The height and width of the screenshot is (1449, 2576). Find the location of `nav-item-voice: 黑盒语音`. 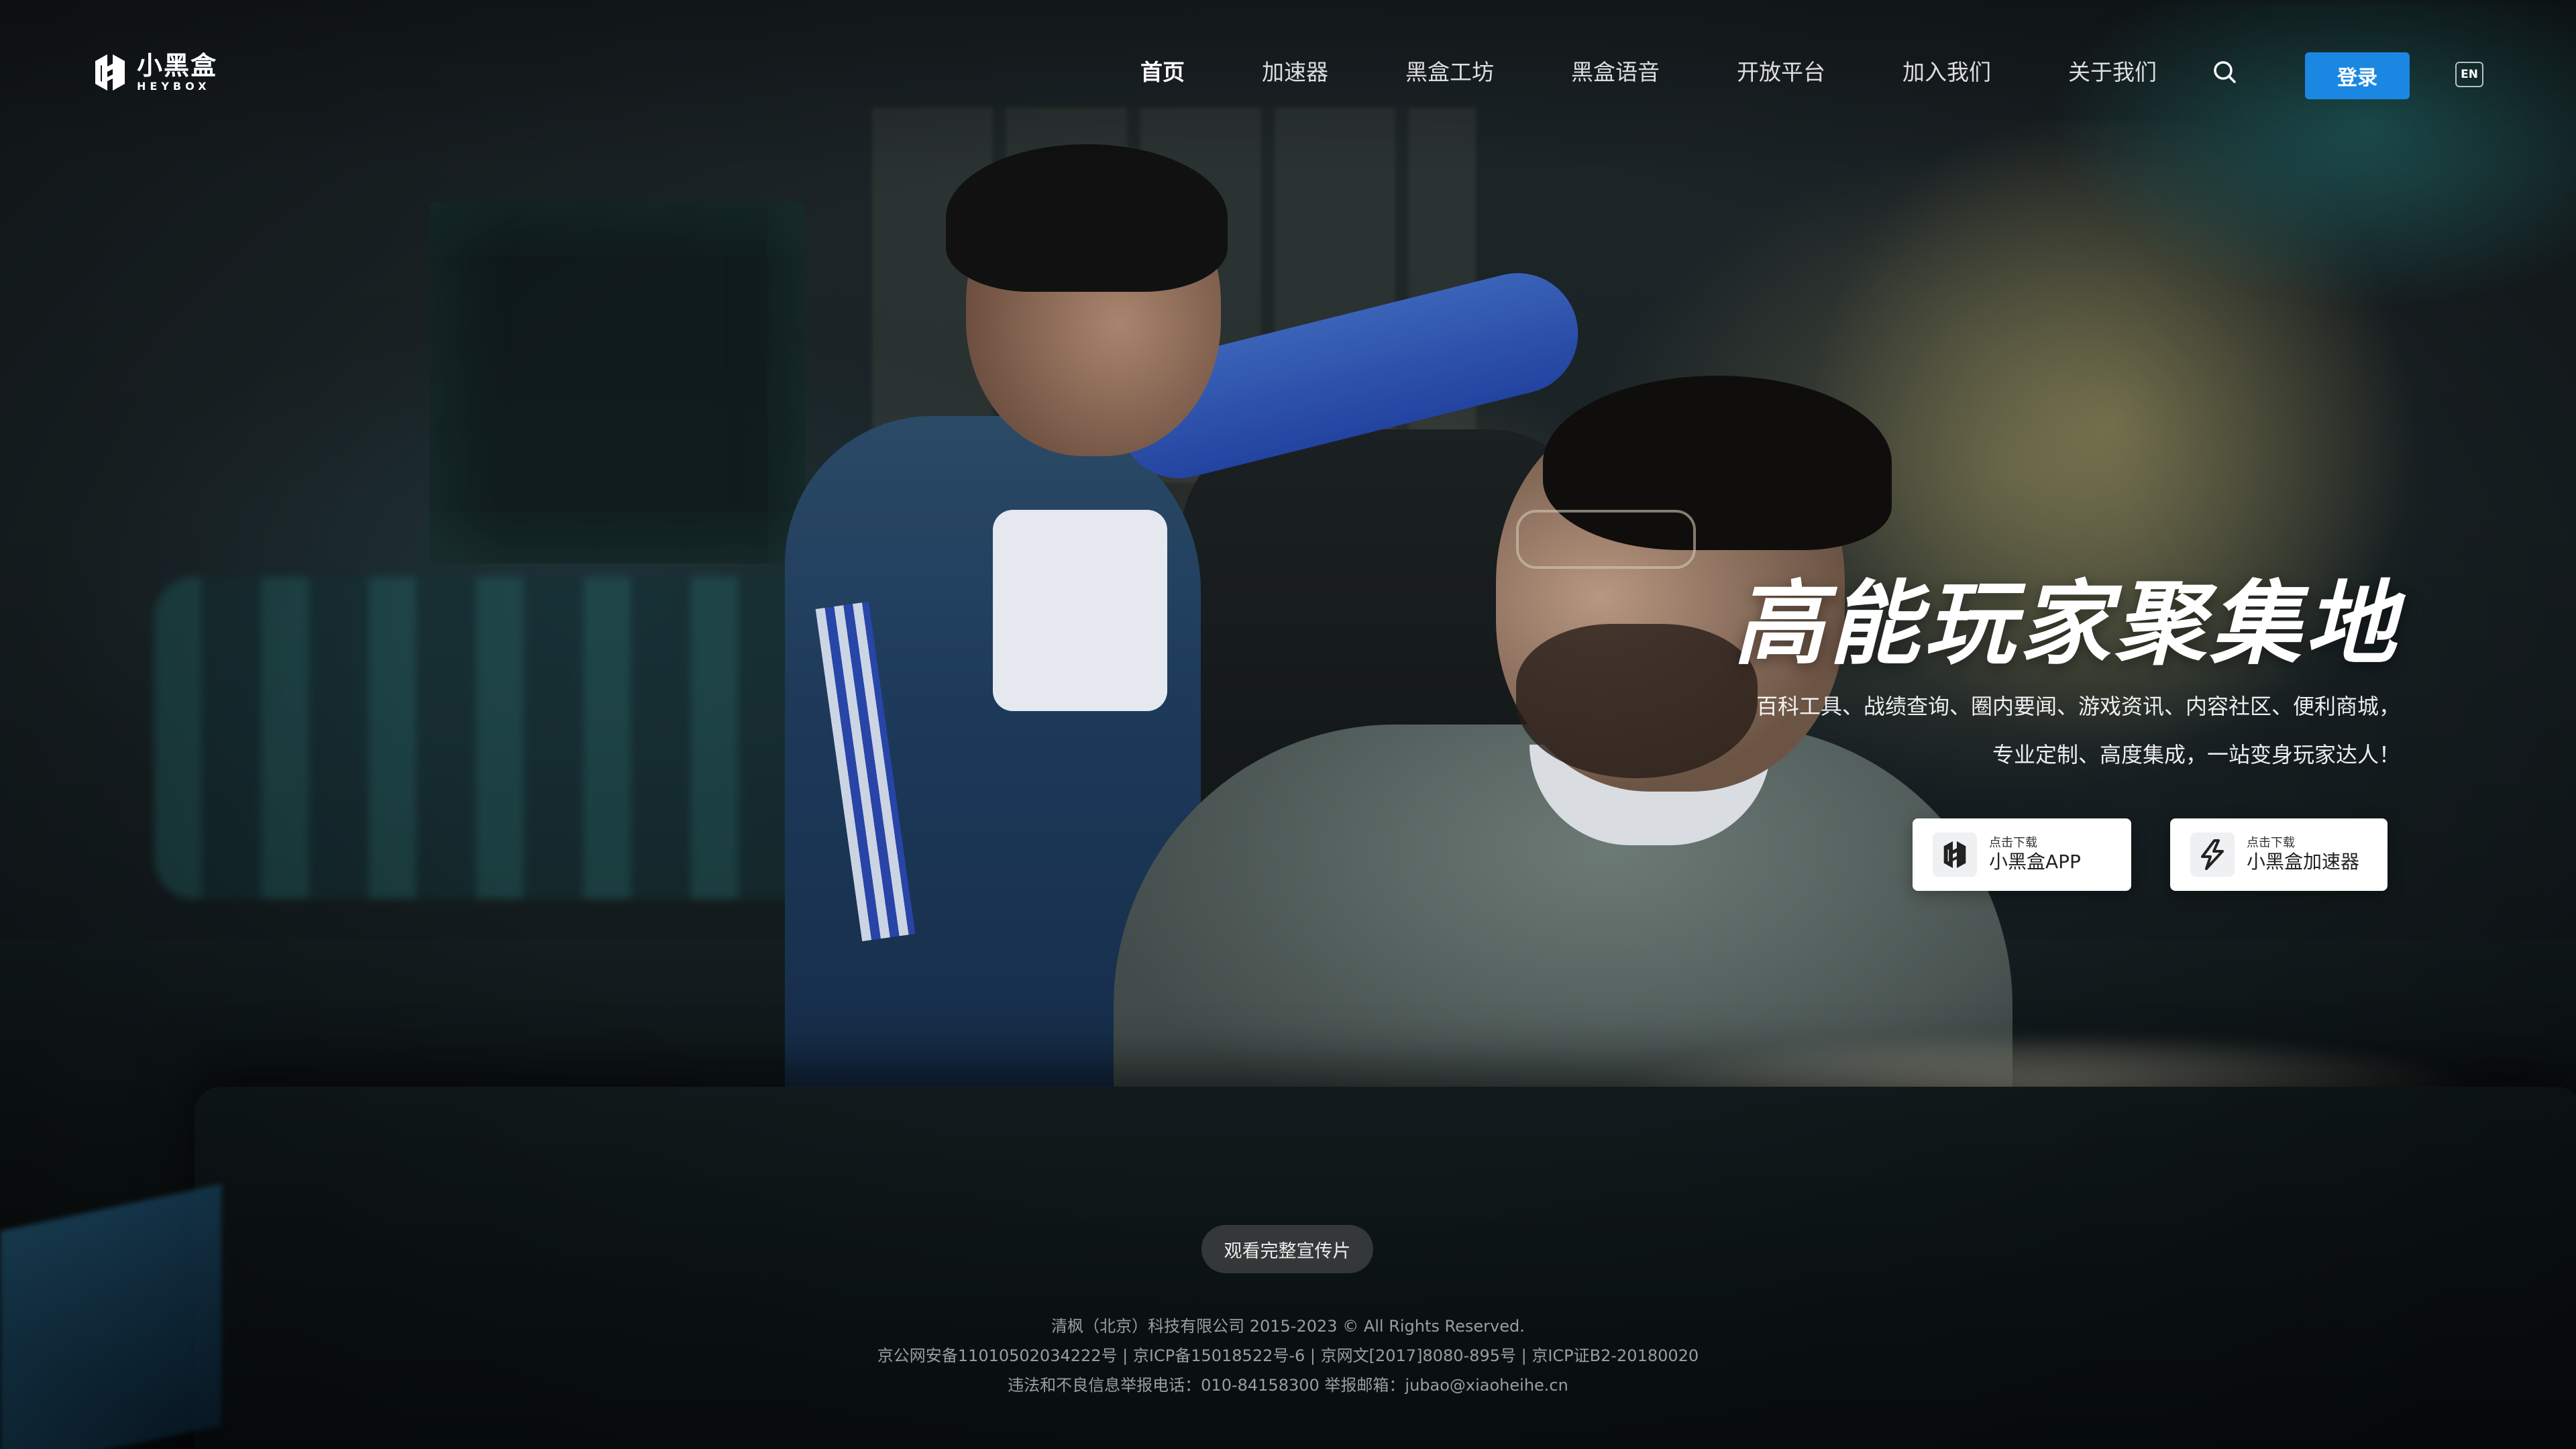

nav-item-voice: 黑盒语音 is located at coordinates (1615, 70).